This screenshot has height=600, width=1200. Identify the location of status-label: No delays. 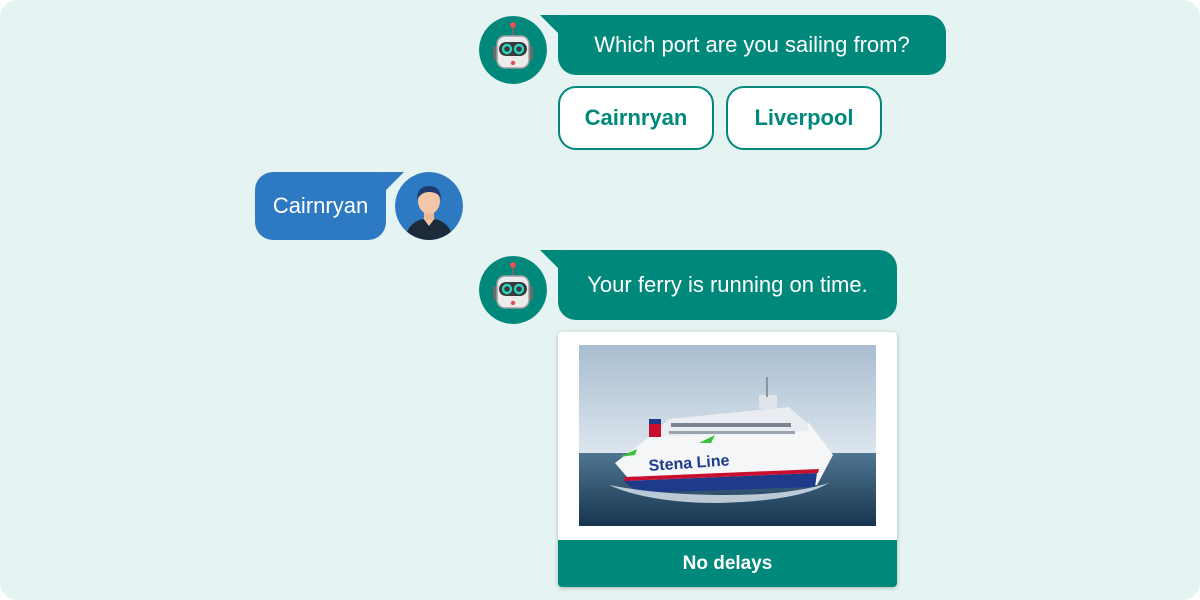
(727, 563).